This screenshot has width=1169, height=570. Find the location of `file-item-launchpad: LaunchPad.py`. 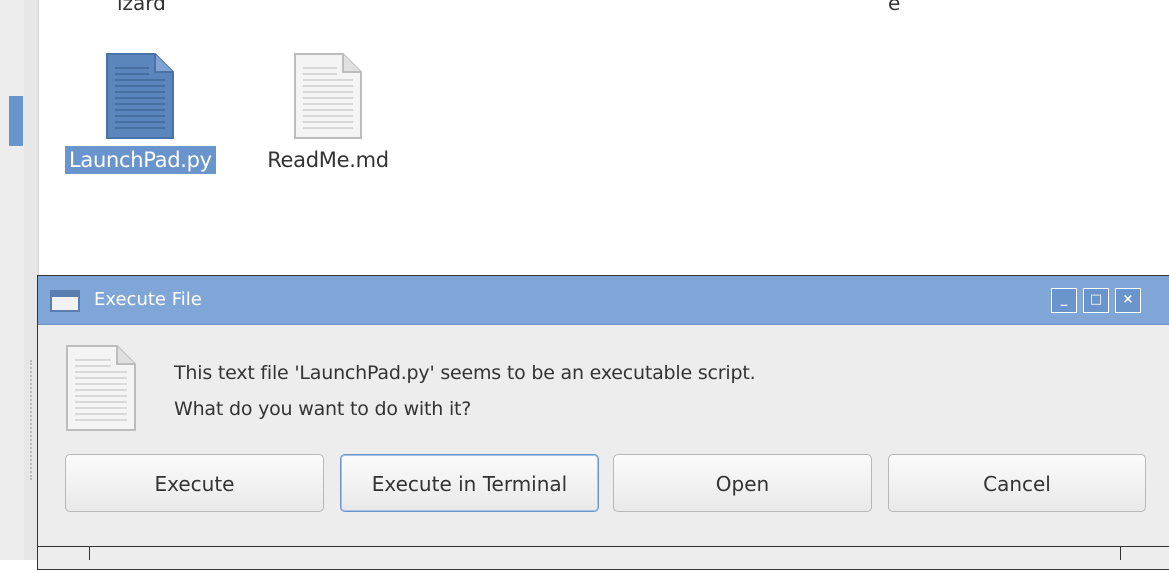

file-item-launchpad: LaunchPad.py is located at coordinates (140, 113).